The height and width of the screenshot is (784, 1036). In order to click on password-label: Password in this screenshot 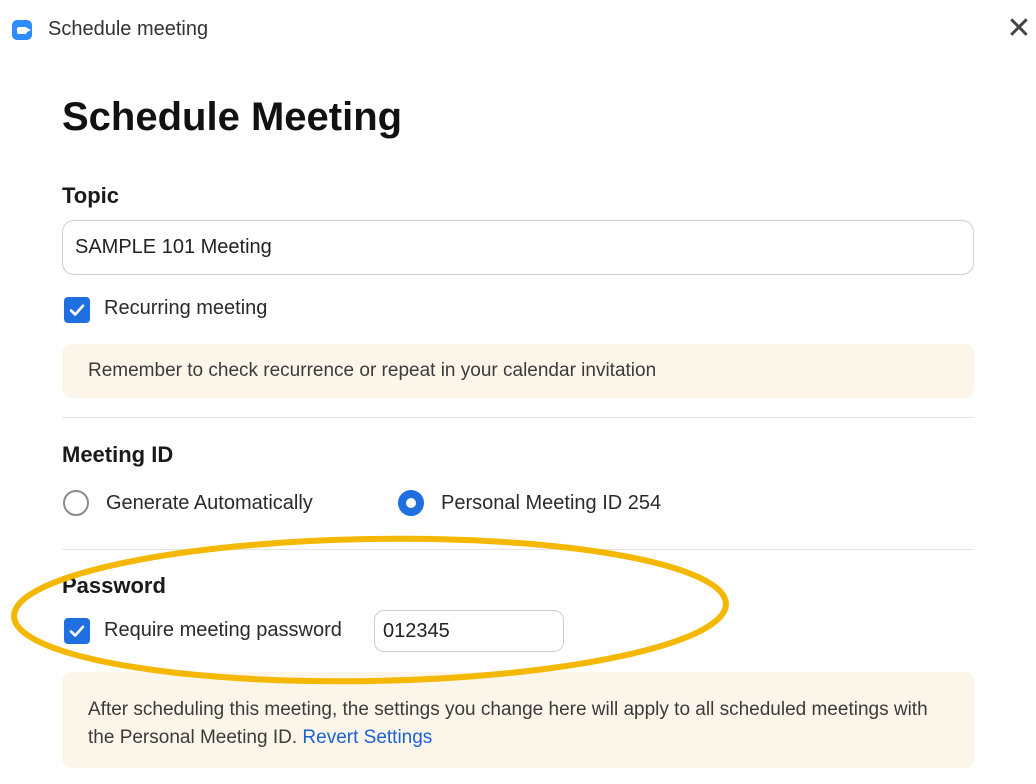, I will do `click(114, 585)`.